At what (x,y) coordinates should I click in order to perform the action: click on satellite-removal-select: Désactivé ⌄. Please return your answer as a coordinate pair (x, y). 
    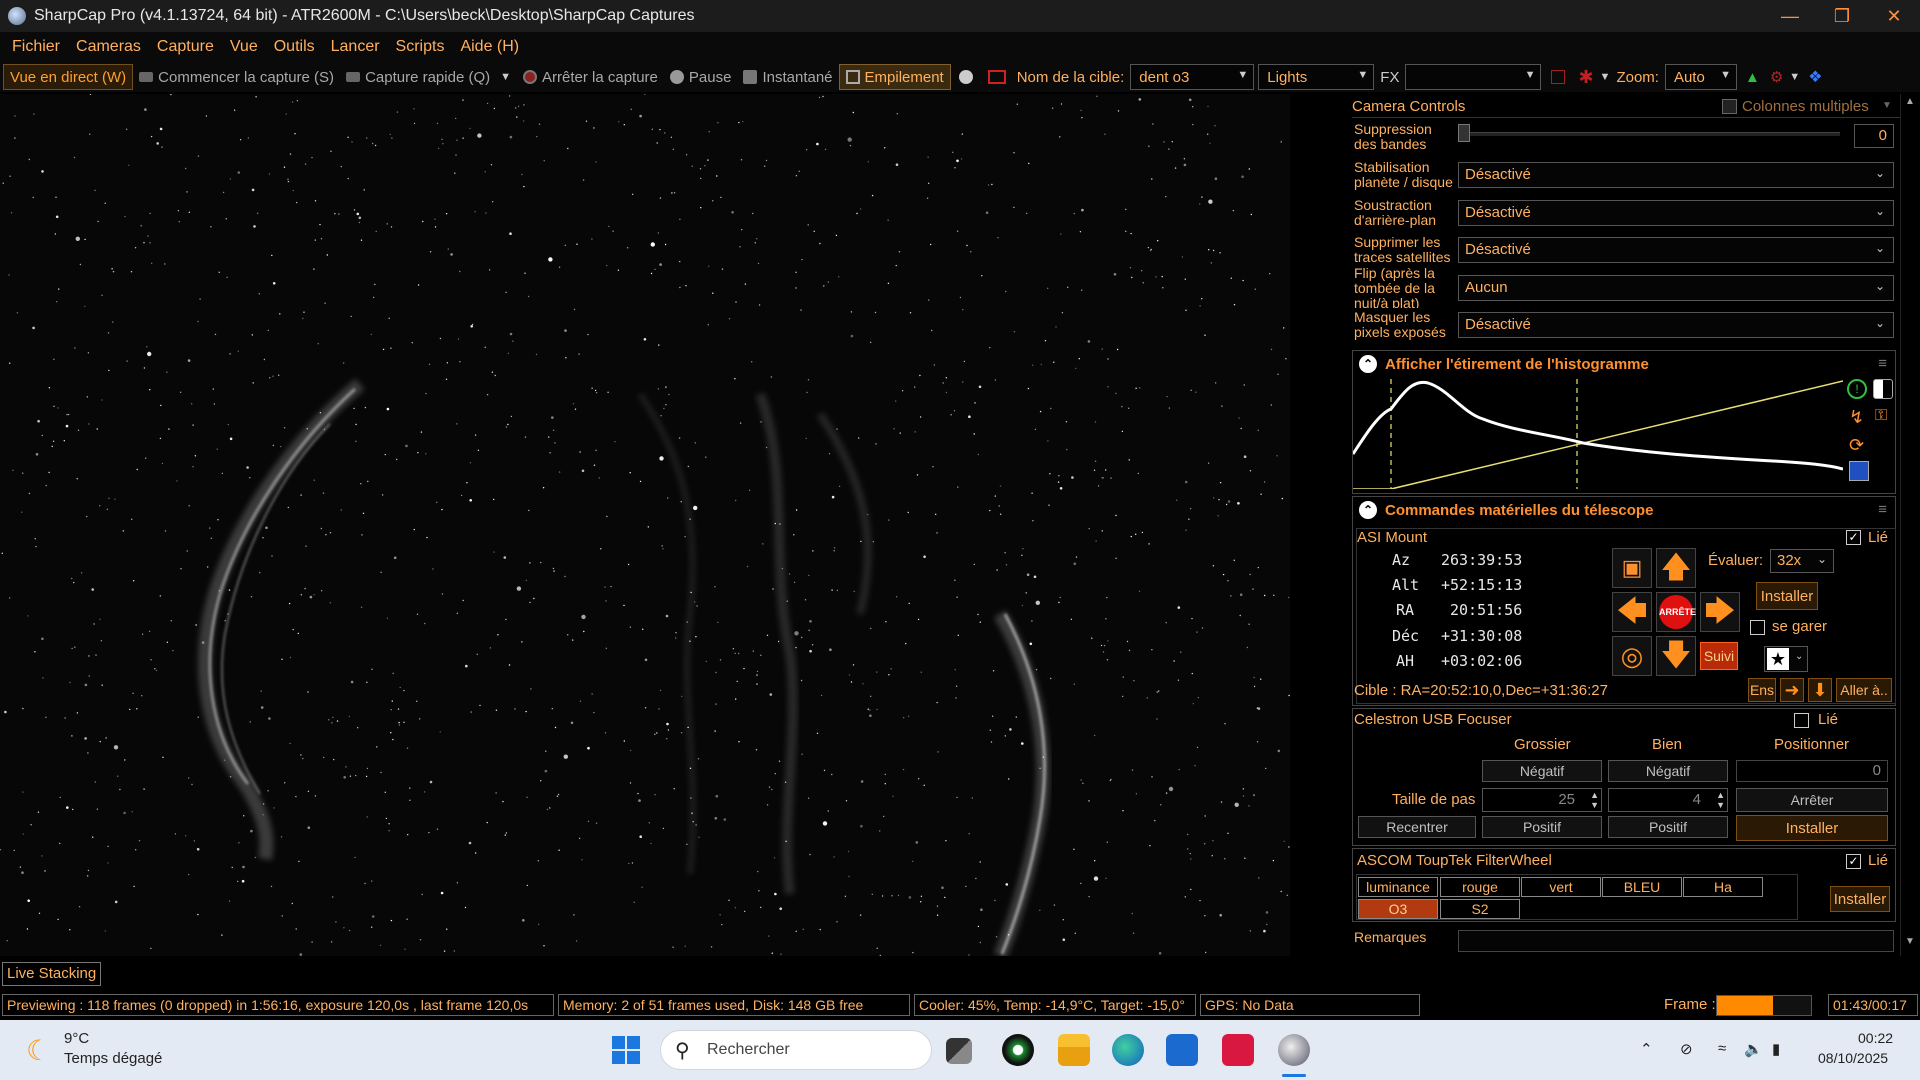
    Looking at the image, I should click on (1676, 250).